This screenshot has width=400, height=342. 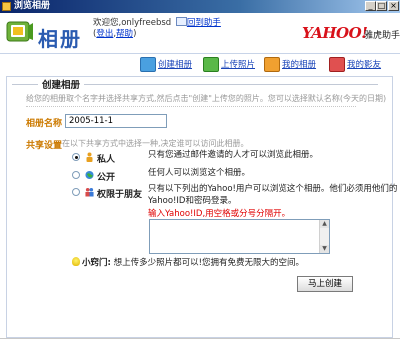 I want to click on paren-close: ), so click(x=135, y=34).